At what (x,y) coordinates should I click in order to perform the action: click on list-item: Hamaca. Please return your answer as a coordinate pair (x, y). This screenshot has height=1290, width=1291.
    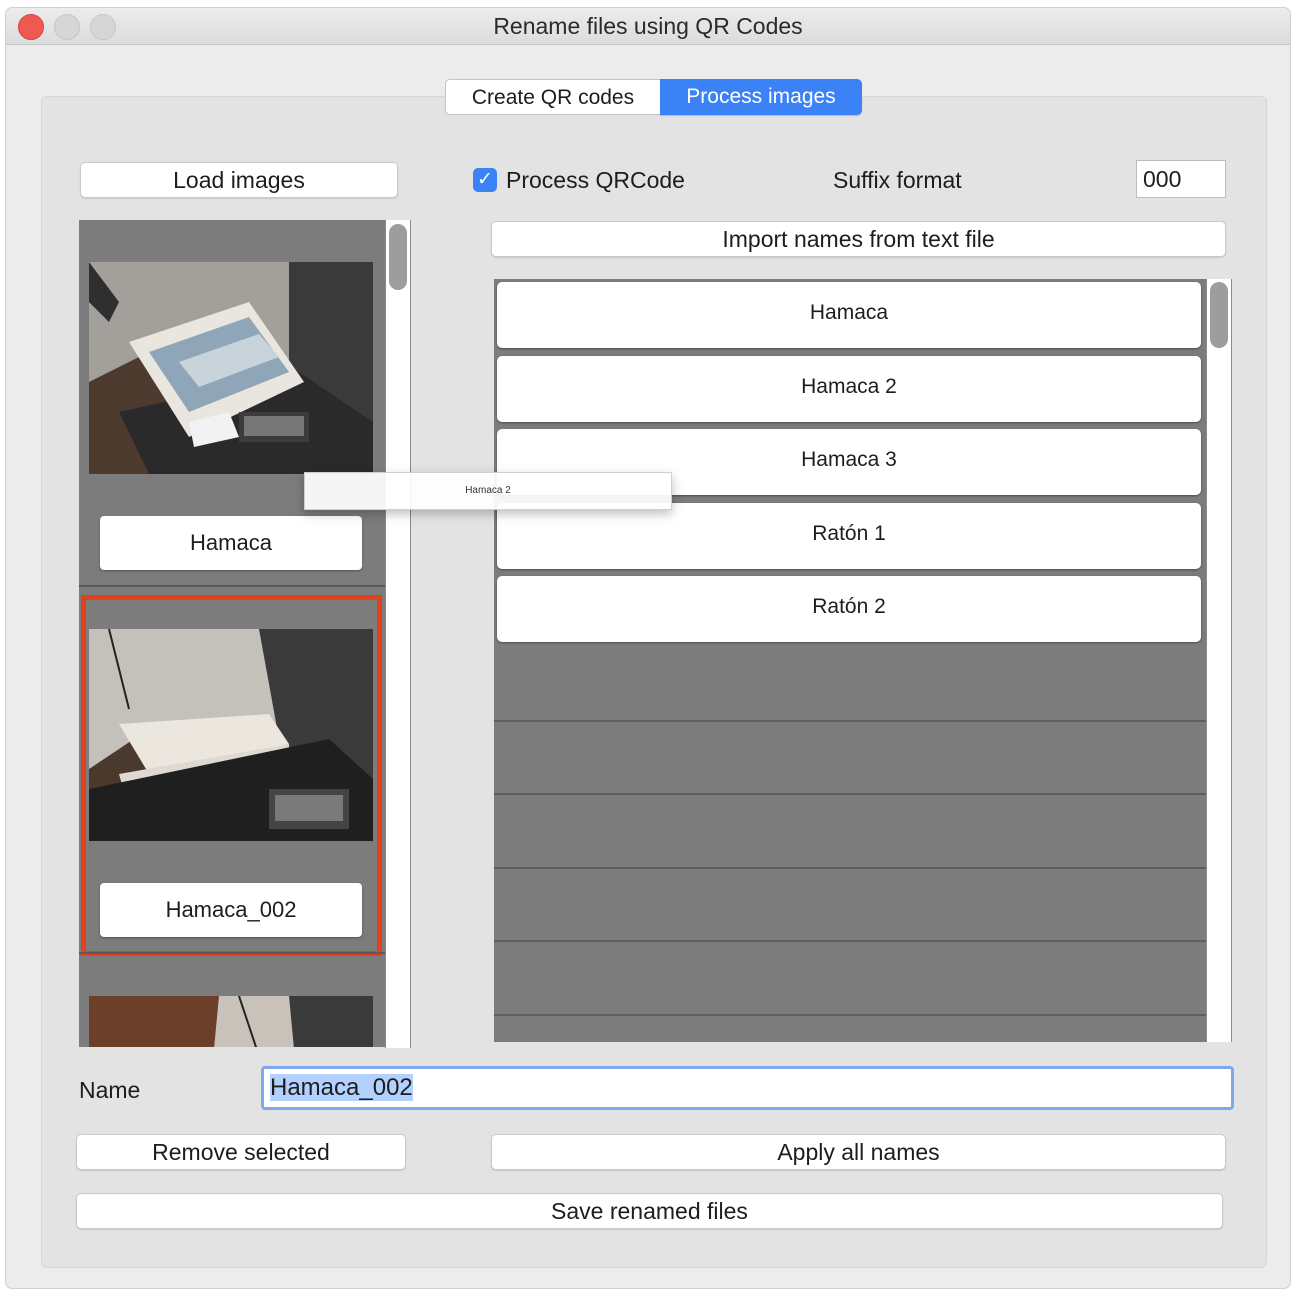
    Looking at the image, I should click on (849, 315).